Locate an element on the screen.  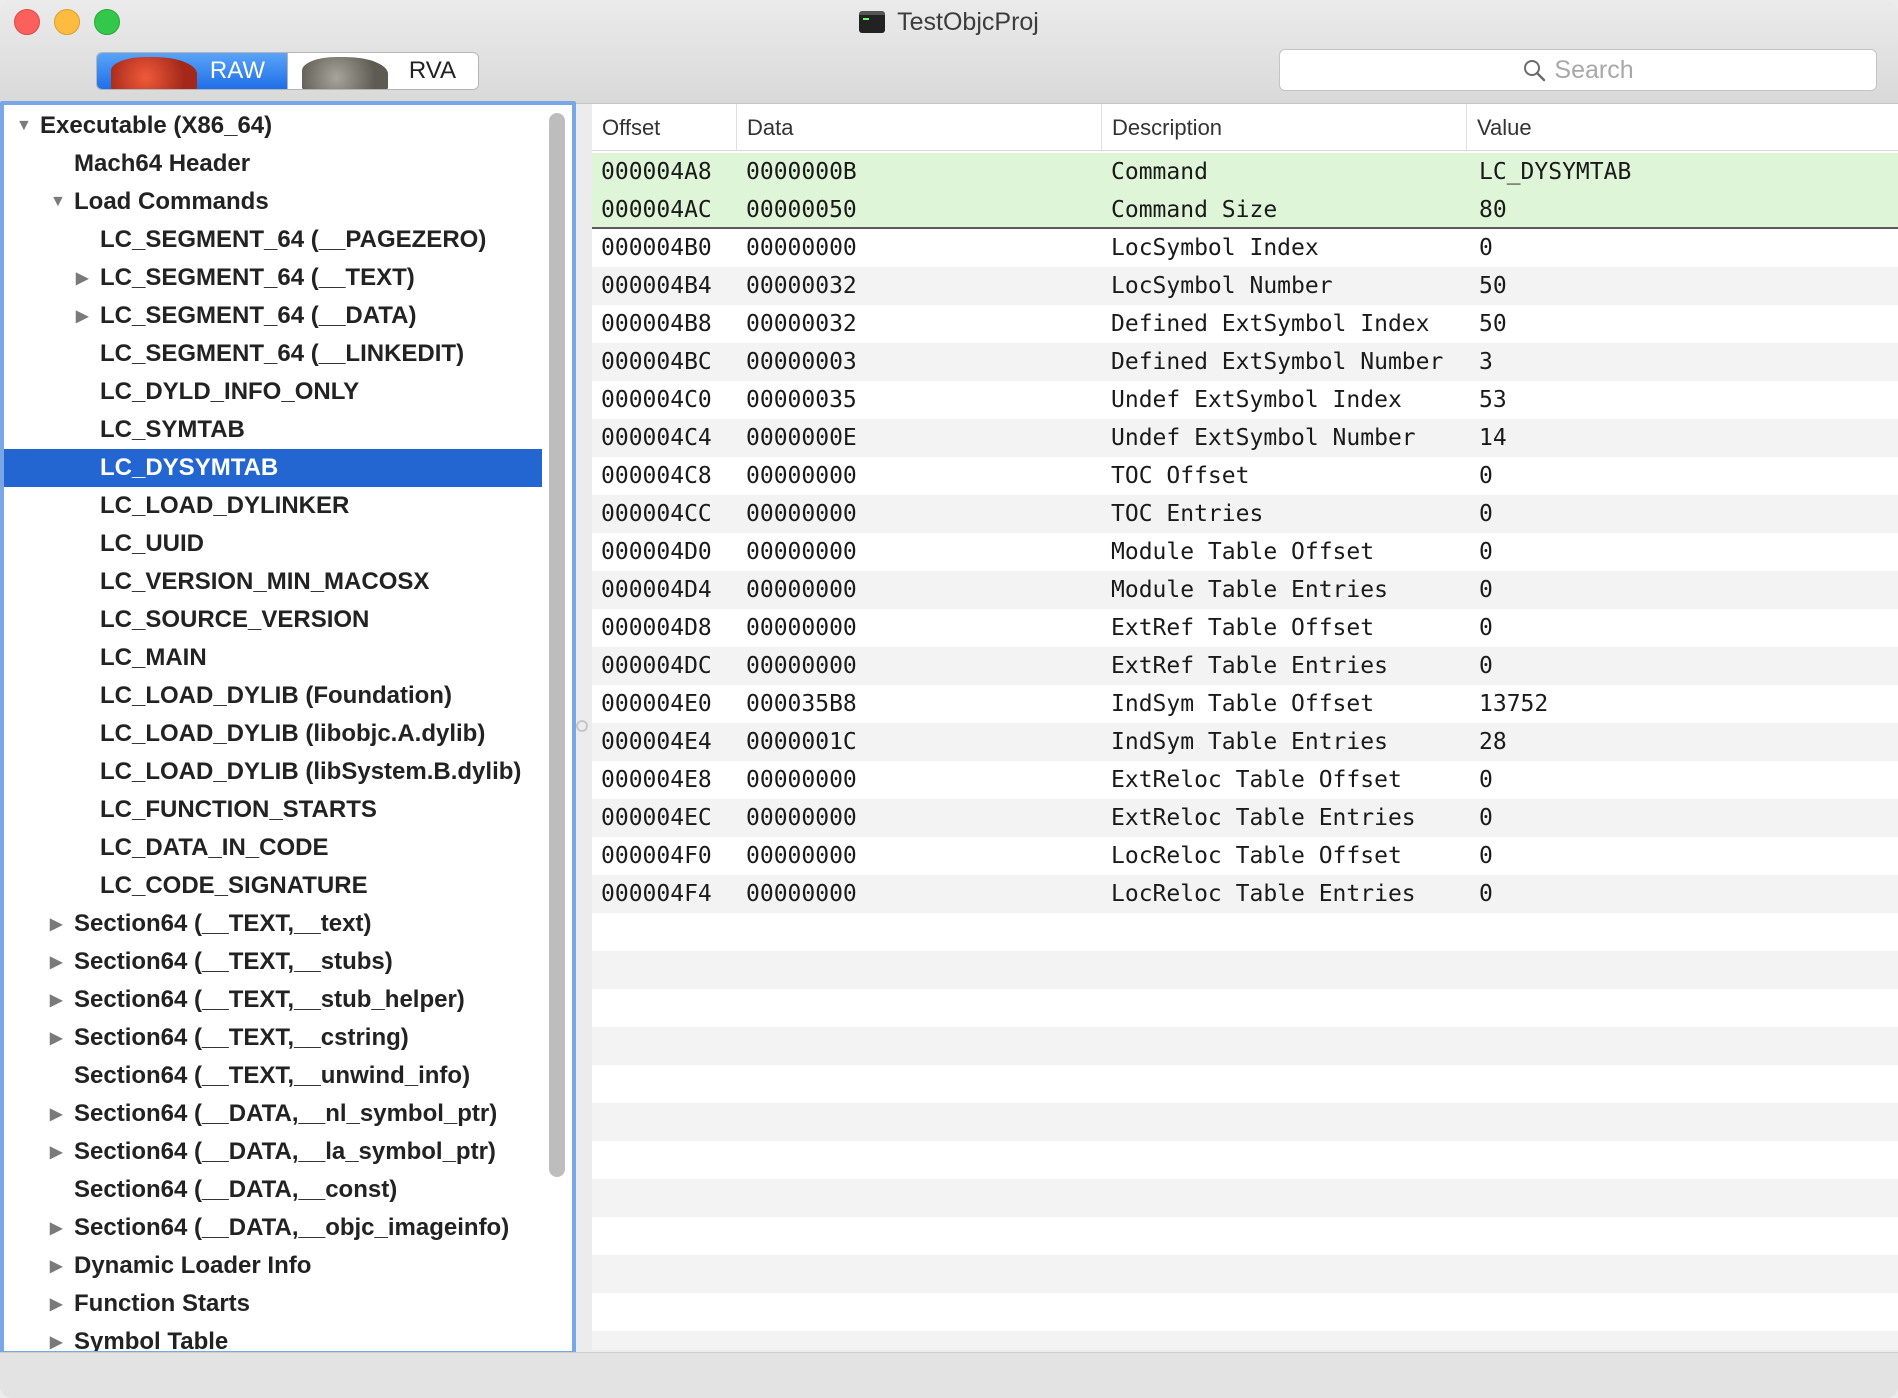
column-header-description: Description is located at coordinates (1284, 127).